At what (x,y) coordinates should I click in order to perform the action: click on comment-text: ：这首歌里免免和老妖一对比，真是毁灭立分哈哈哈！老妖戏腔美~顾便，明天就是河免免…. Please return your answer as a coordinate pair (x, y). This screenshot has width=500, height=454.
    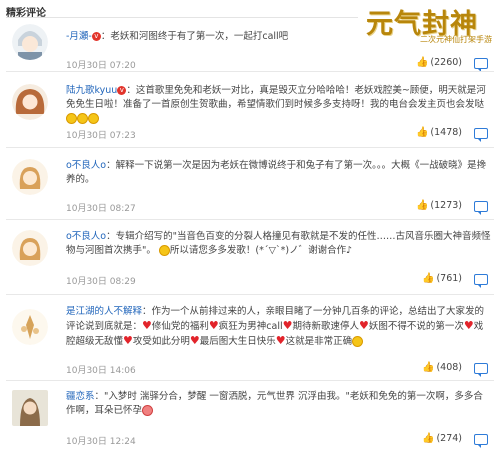
    Looking at the image, I should click on (276, 97).